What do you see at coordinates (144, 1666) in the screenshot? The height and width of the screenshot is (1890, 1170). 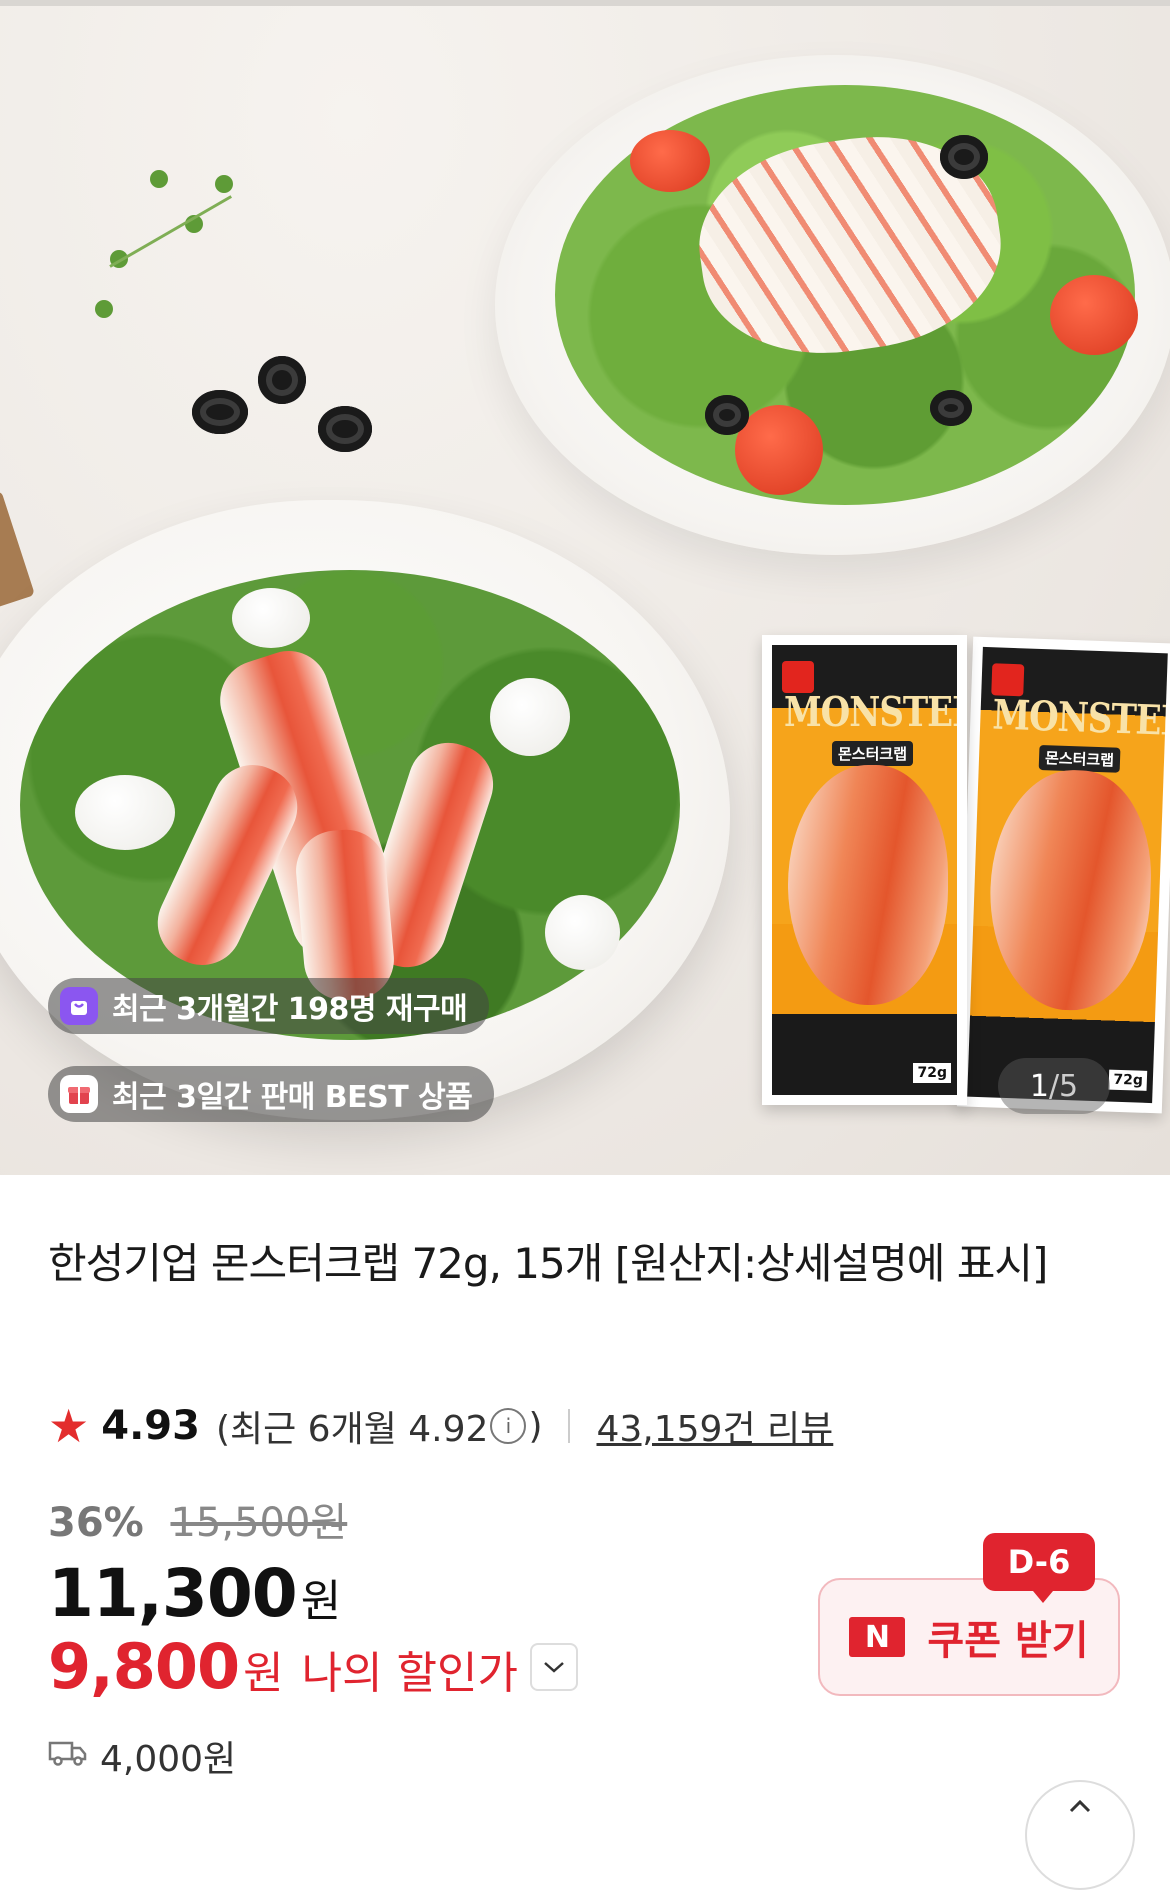 I see `my-discount-price: 9,800` at bounding box center [144, 1666].